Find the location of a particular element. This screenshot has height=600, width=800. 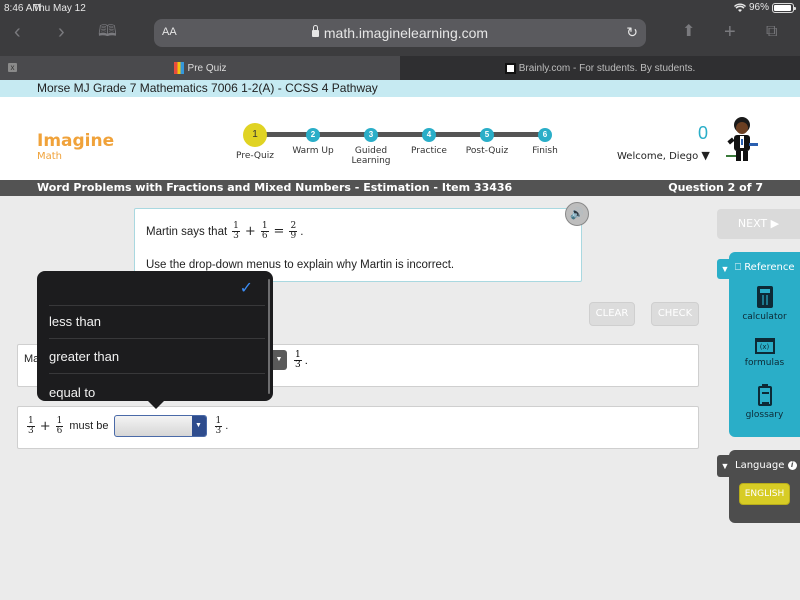

check-button: CHECK is located at coordinates (675, 314).